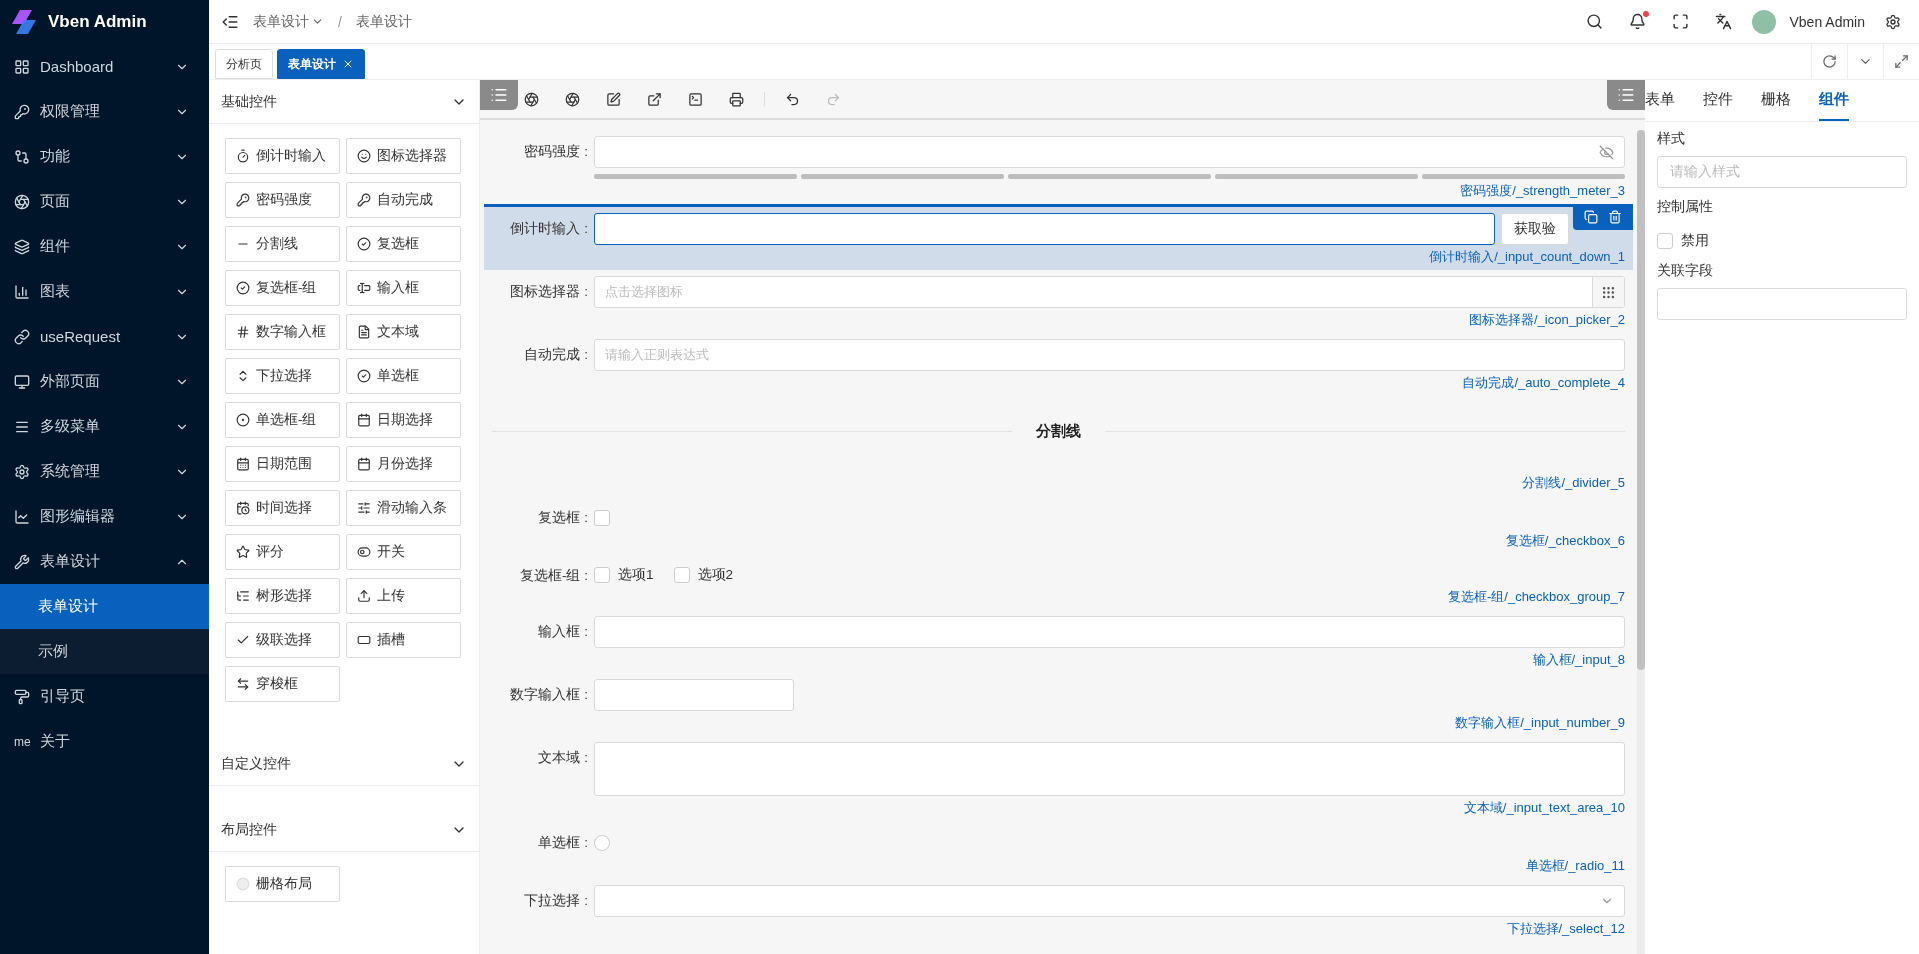 This screenshot has height=954, width=1919. I want to click on field-label: 单选框 :, so click(562, 843).